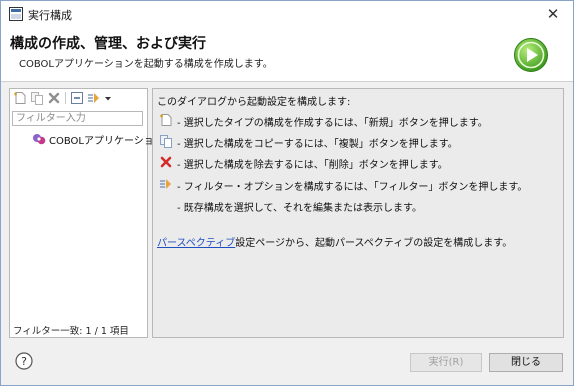 This screenshot has height=386, width=574. I want to click on collapse-all-icon, so click(77, 98).